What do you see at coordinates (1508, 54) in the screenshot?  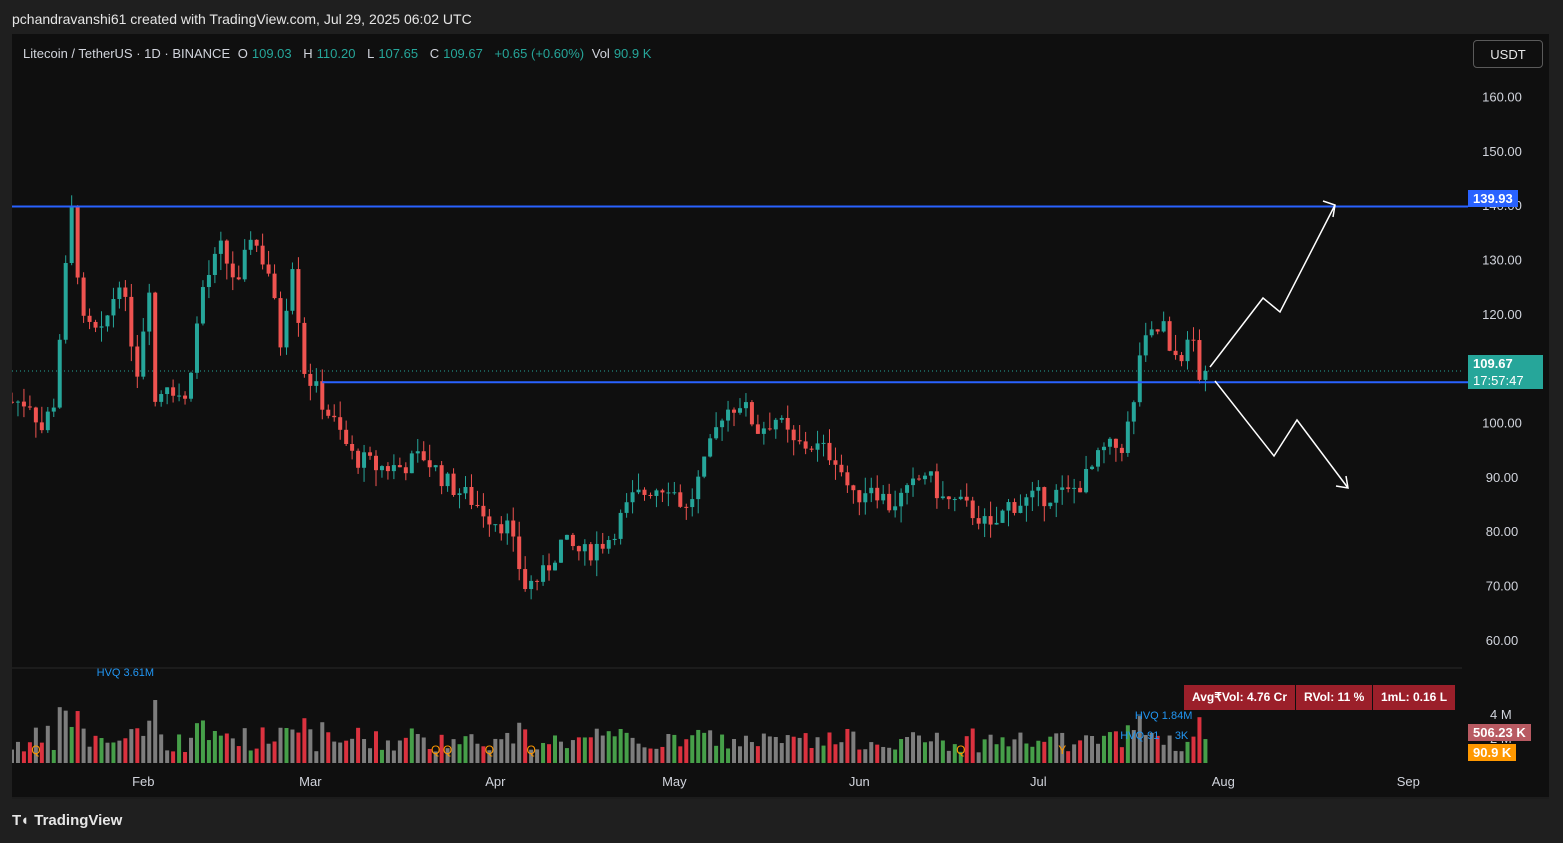 I see `currency-button: USDT` at bounding box center [1508, 54].